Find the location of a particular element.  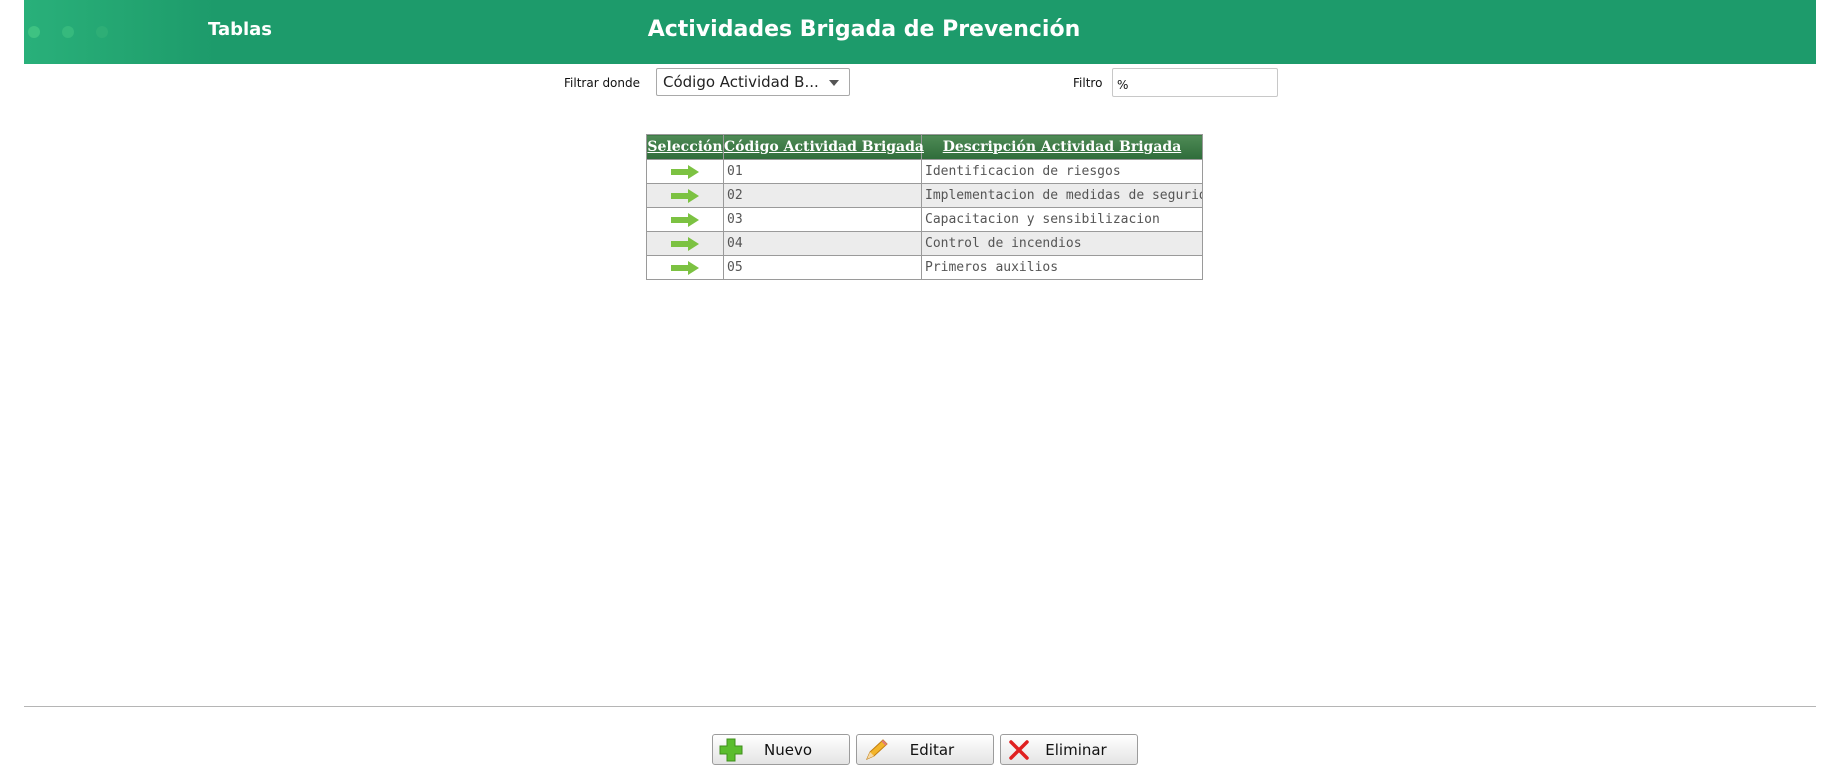

row-description-cell: Implementacion de medidas de seguridad is located at coordinates (1062, 195).